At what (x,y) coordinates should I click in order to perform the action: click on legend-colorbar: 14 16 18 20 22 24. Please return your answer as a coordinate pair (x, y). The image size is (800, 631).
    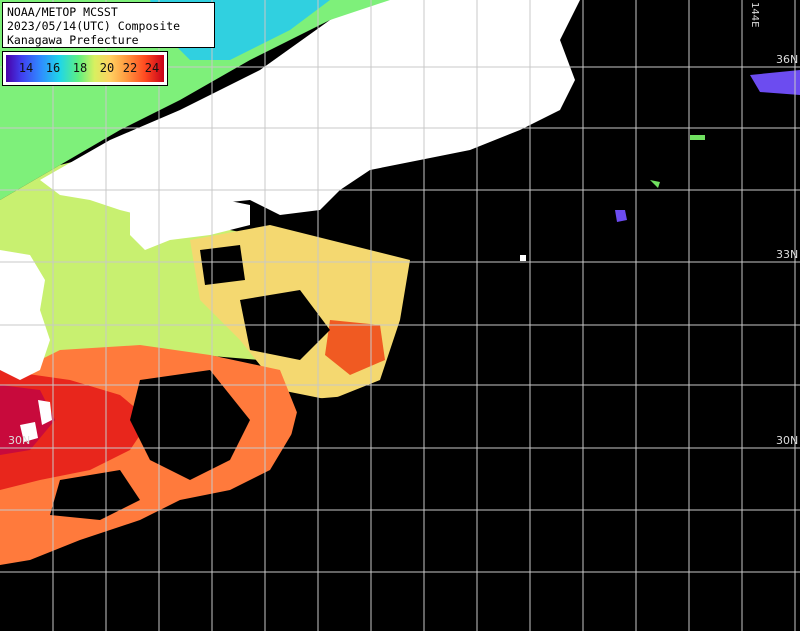
    Looking at the image, I should click on (85, 68).